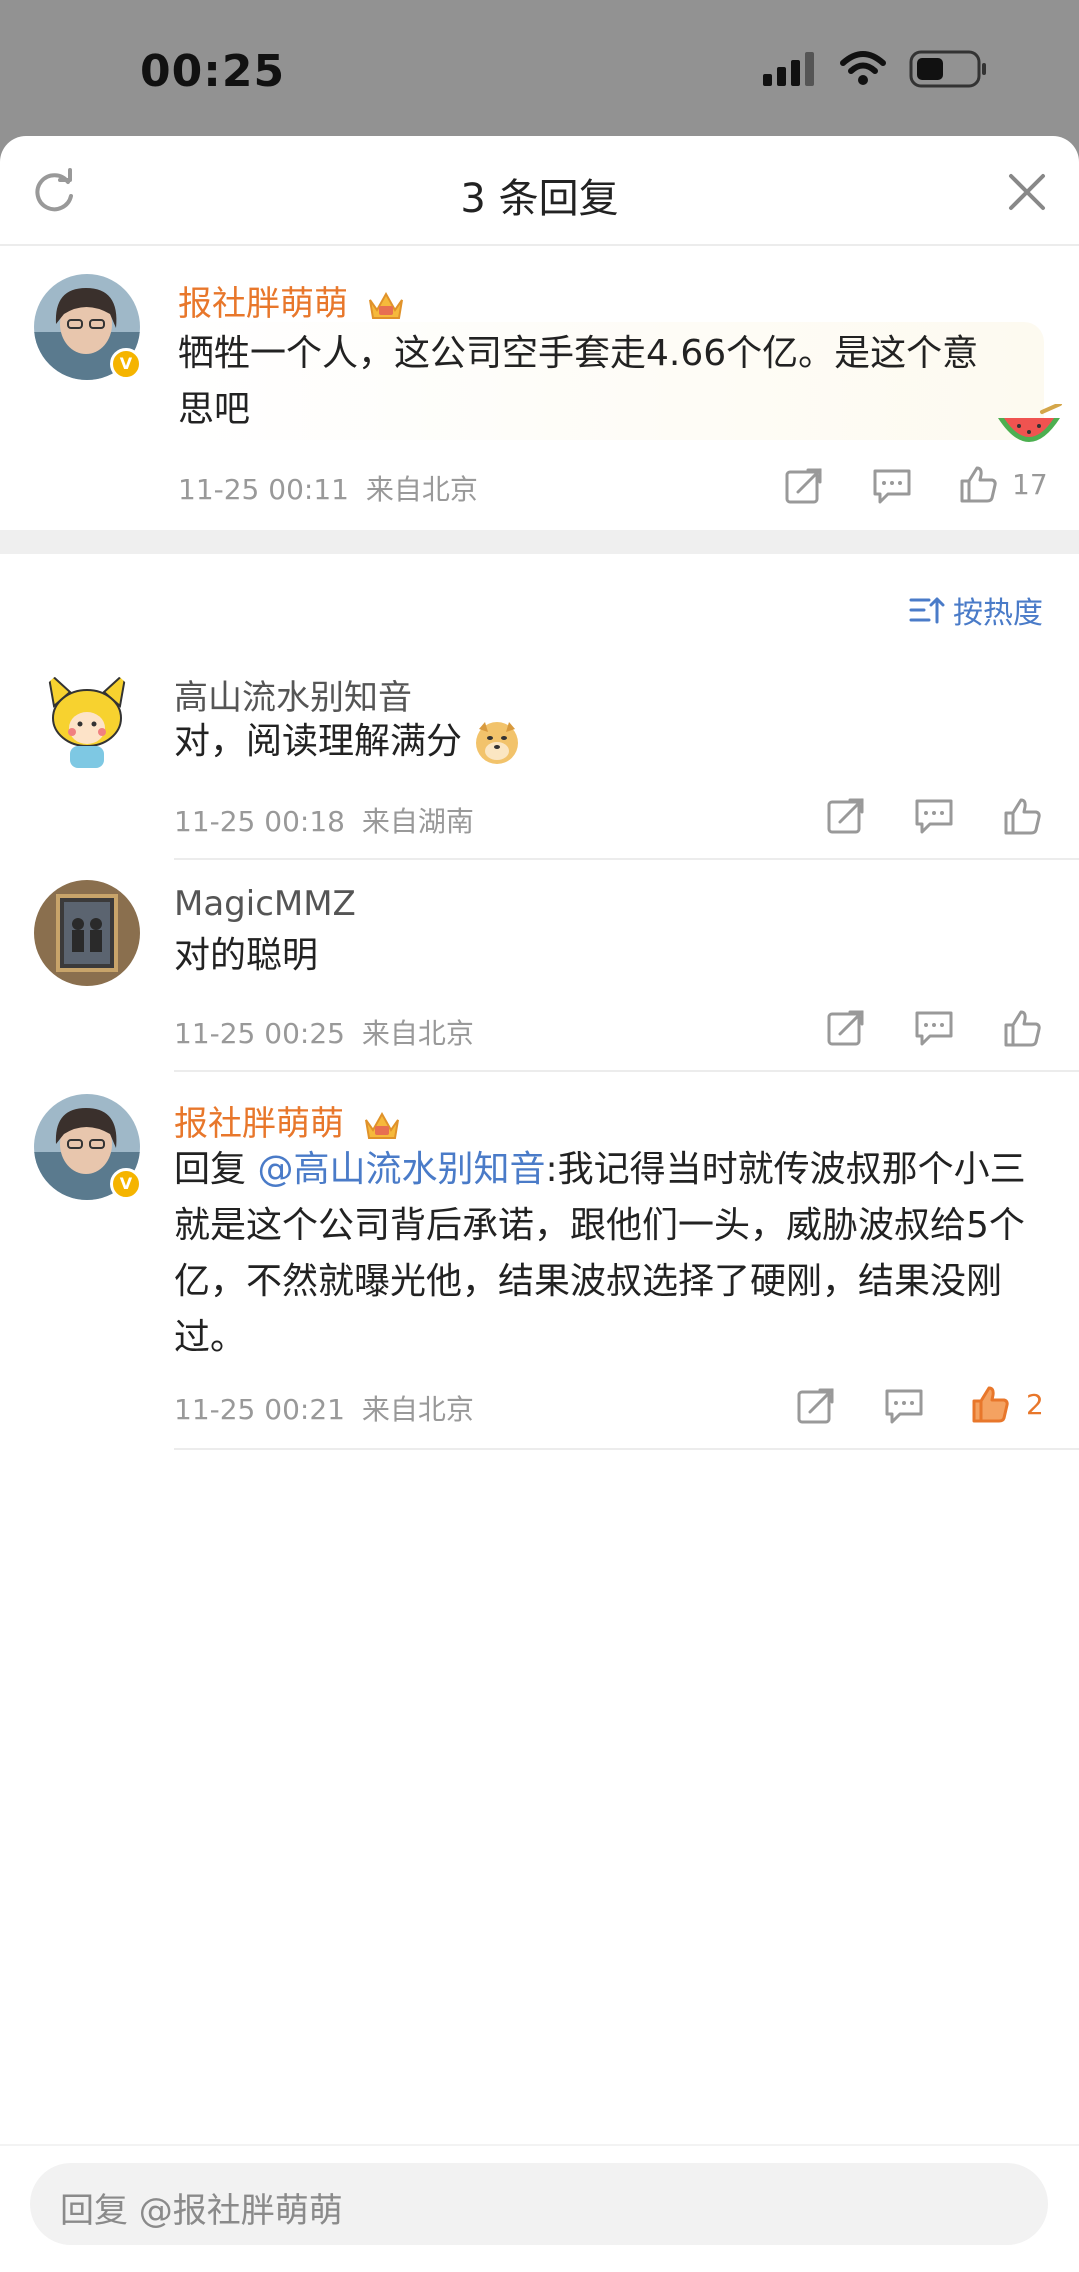  I want to click on close-icon, so click(1027, 192).